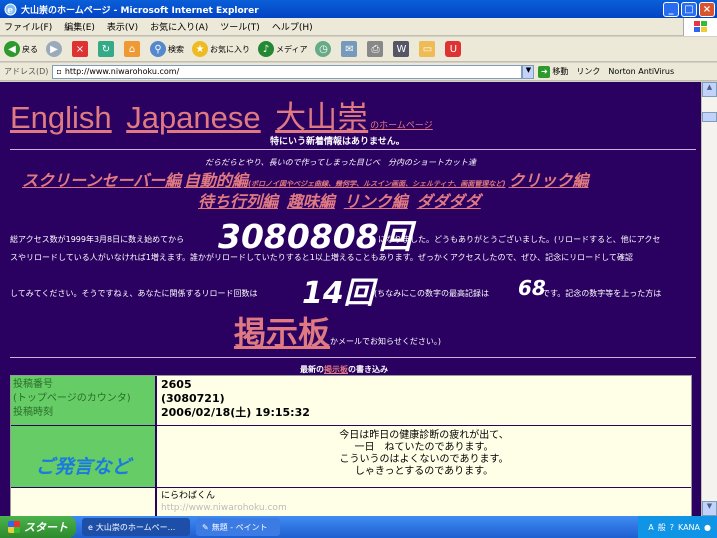 The width and height of the screenshot is (717, 538). What do you see at coordinates (449, 201) in the screenshot?
I see `dadada-link: ダダダダ` at bounding box center [449, 201].